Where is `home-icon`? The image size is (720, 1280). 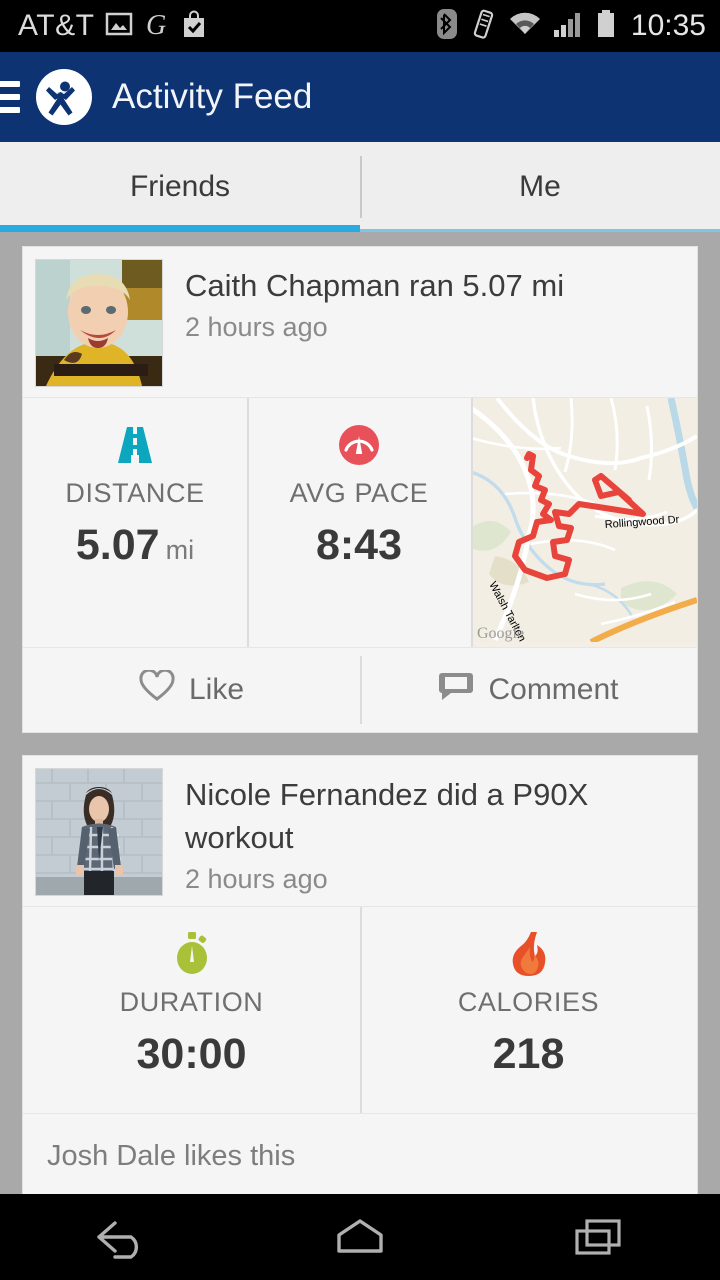 home-icon is located at coordinates (360, 1237).